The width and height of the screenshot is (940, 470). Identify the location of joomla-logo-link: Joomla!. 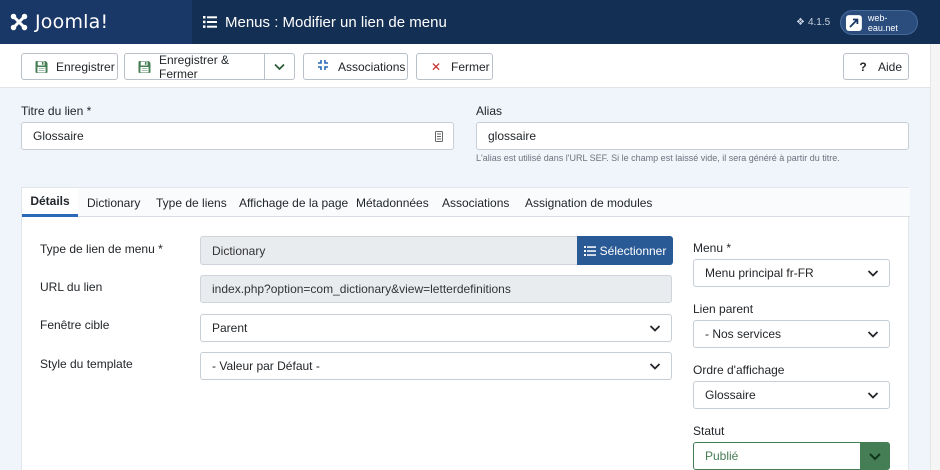
(96, 22).